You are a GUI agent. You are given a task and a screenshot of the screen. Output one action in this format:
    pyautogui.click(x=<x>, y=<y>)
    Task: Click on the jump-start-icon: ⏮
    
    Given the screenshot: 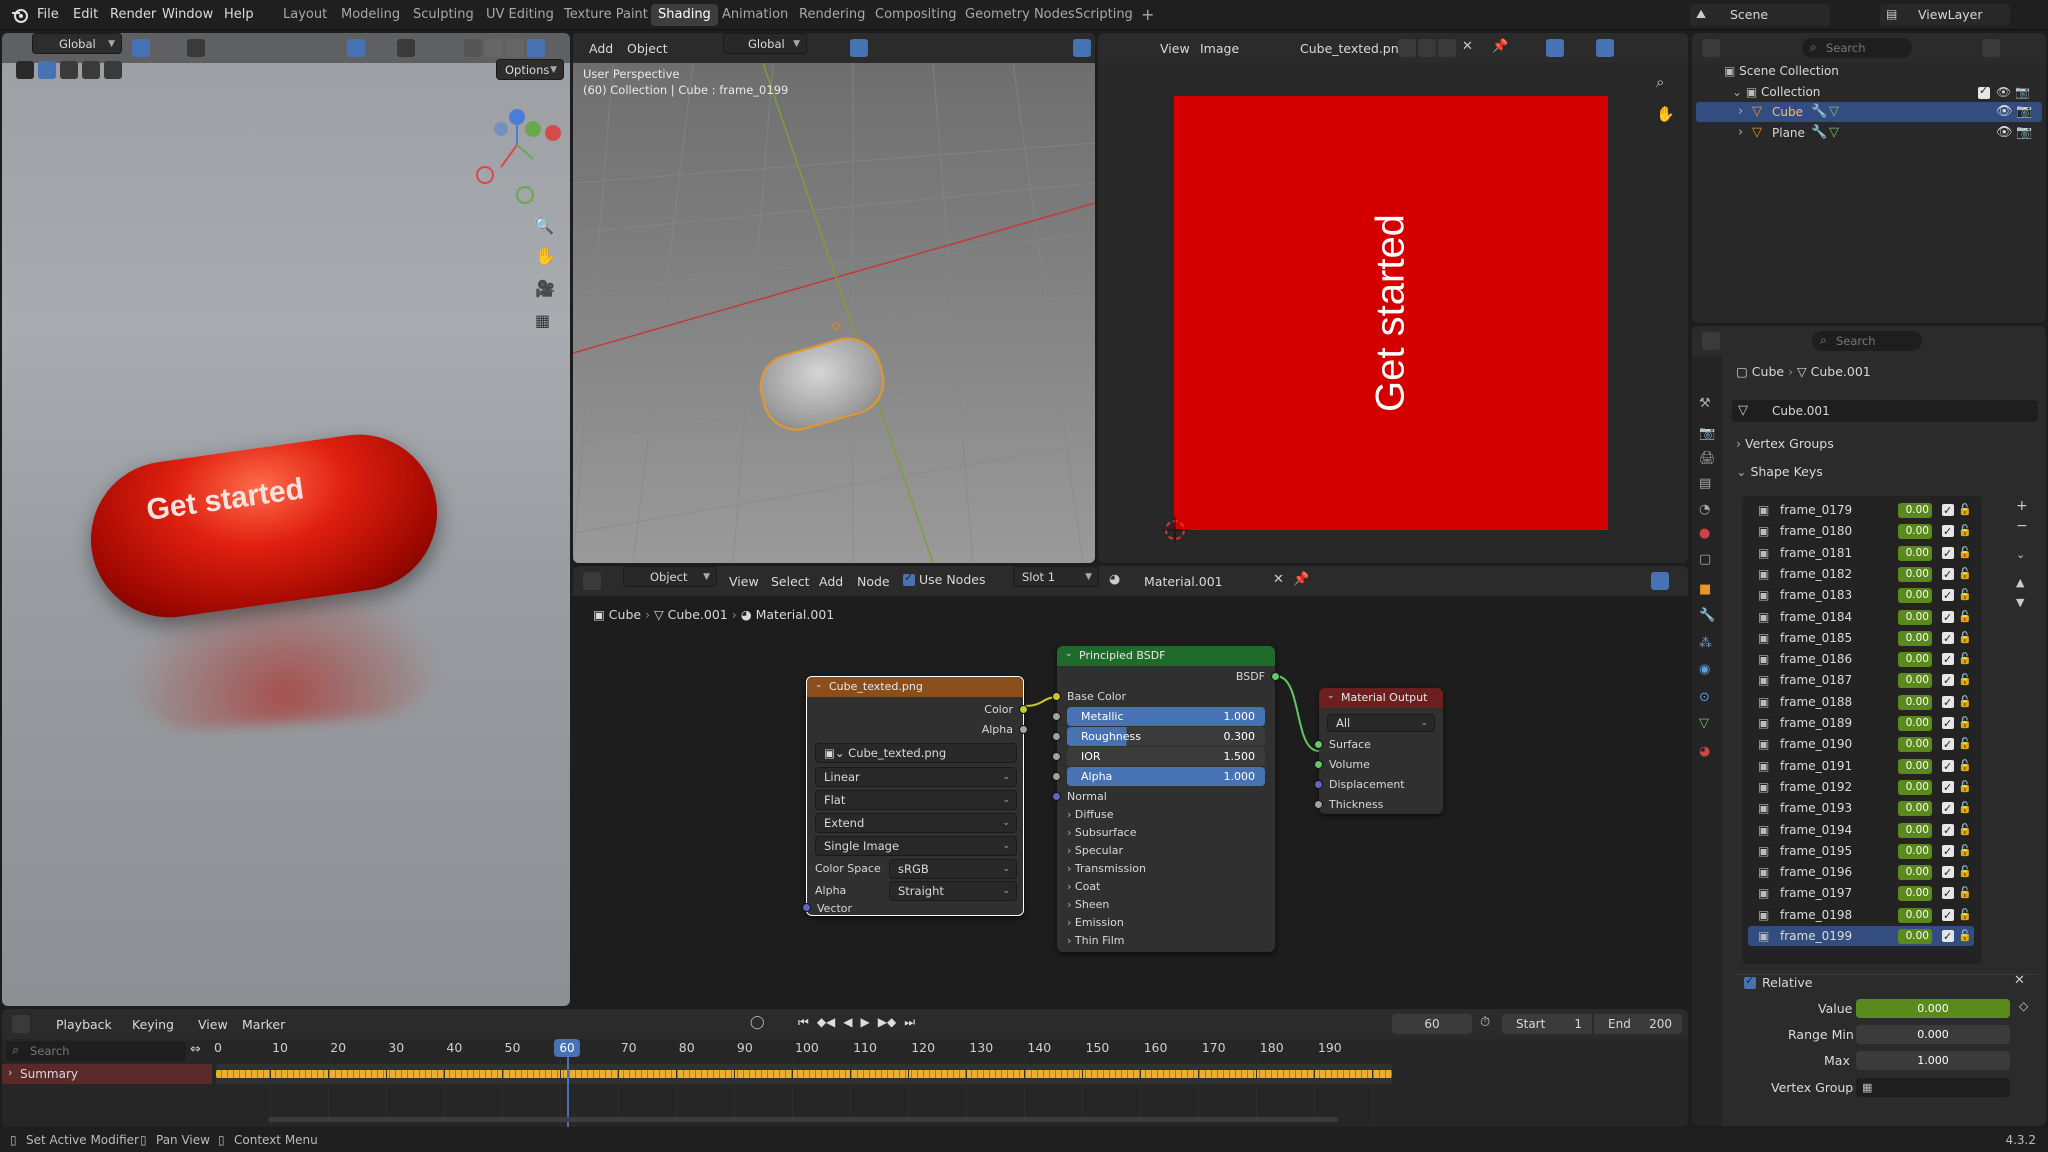 What is the action you would take?
    pyautogui.click(x=803, y=1022)
    